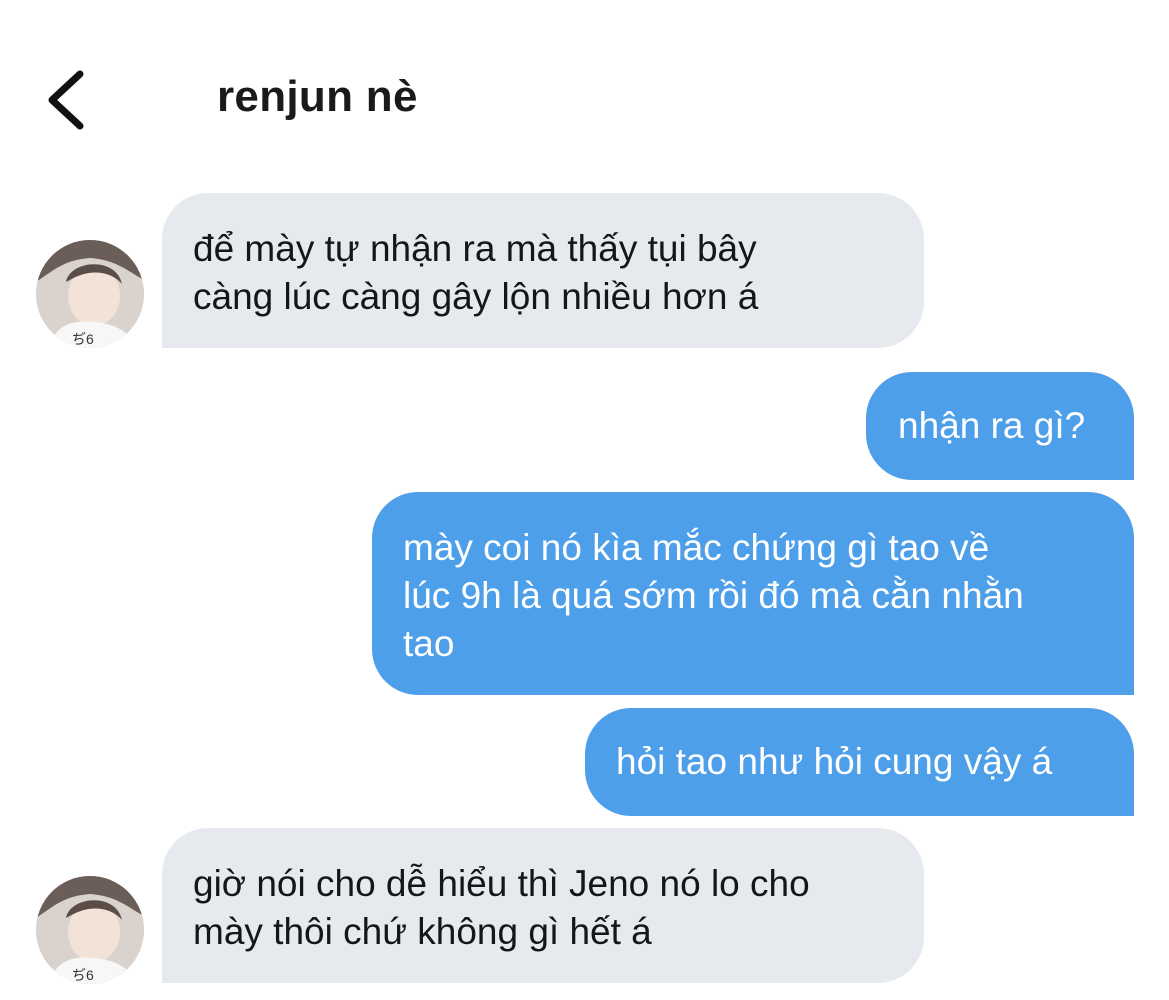 The width and height of the screenshot is (1169, 1000). I want to click on back-button, so click(68, 100).